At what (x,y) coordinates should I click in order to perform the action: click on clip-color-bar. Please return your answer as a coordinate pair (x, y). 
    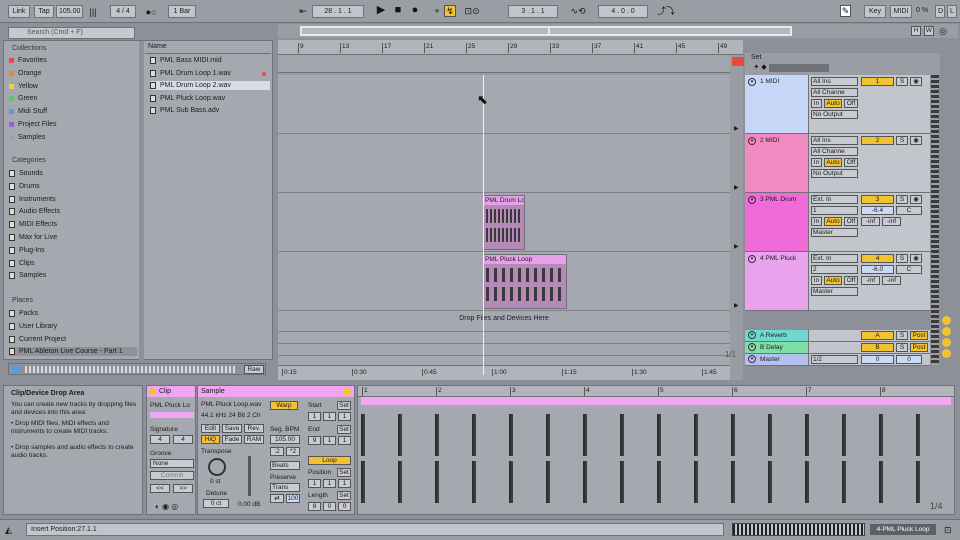
    Looking at the image, I should click on (172, 415).